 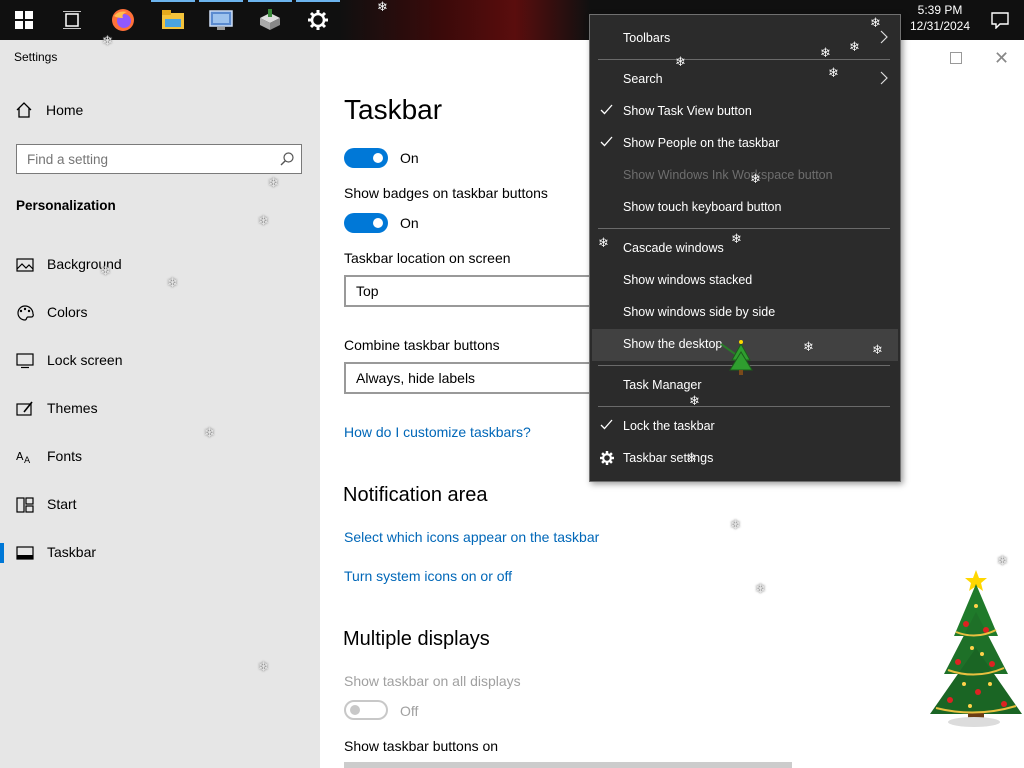 What do you see at coordinates (65, 110) in the screenshot?
I see `home-label: Home` at bounding box center [65, 110].